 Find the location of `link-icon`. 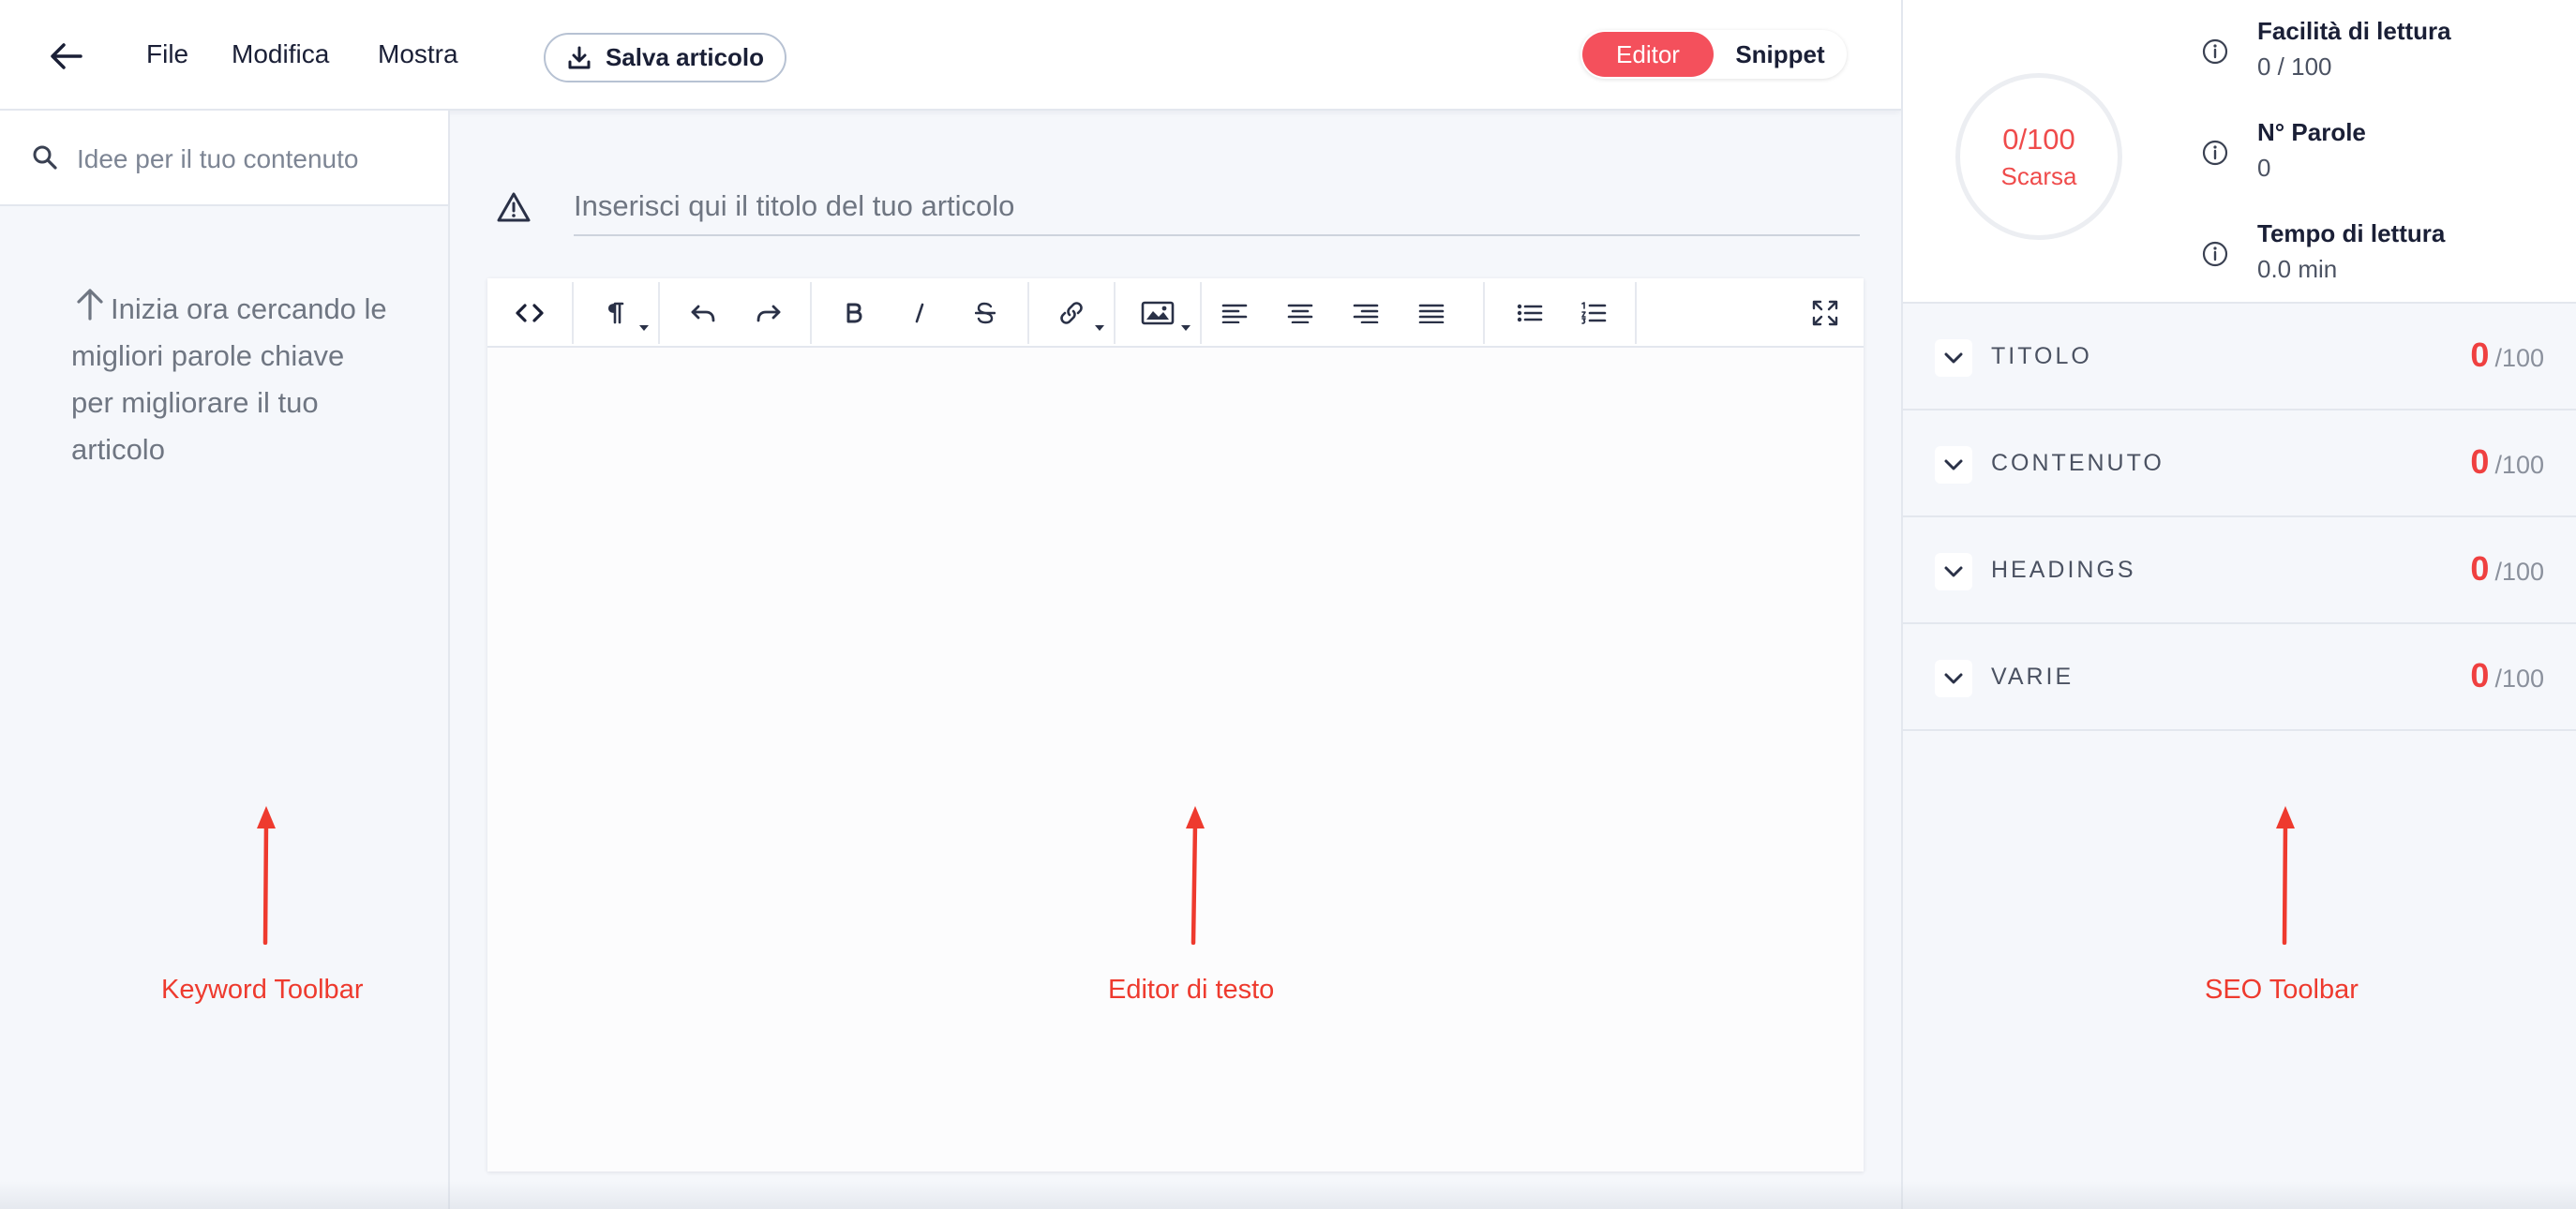

link-icon is located at coordinates (1072, 313).